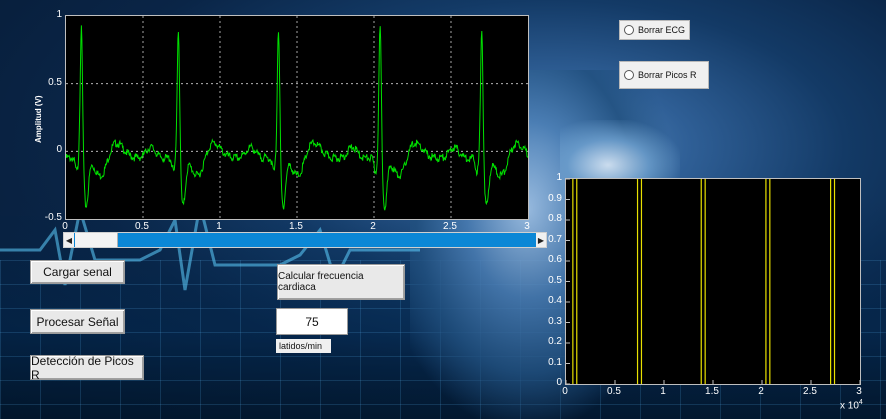 This screenshot has width=886, height=419. I want to click on peaks-x-tick-label: 2, so click(761, 391).